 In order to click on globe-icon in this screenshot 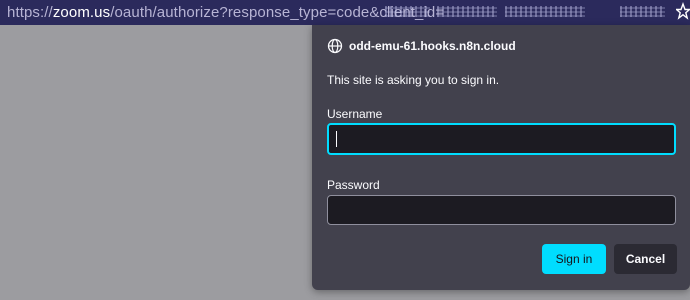, I will do `click(335, 46)`.